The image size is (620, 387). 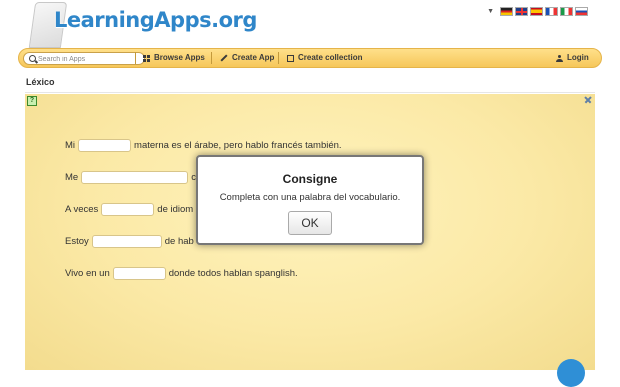 What do you see at coordinates (290, 58) in the screenshot?
I see `collection-icon` at bounding box center [290, 58].